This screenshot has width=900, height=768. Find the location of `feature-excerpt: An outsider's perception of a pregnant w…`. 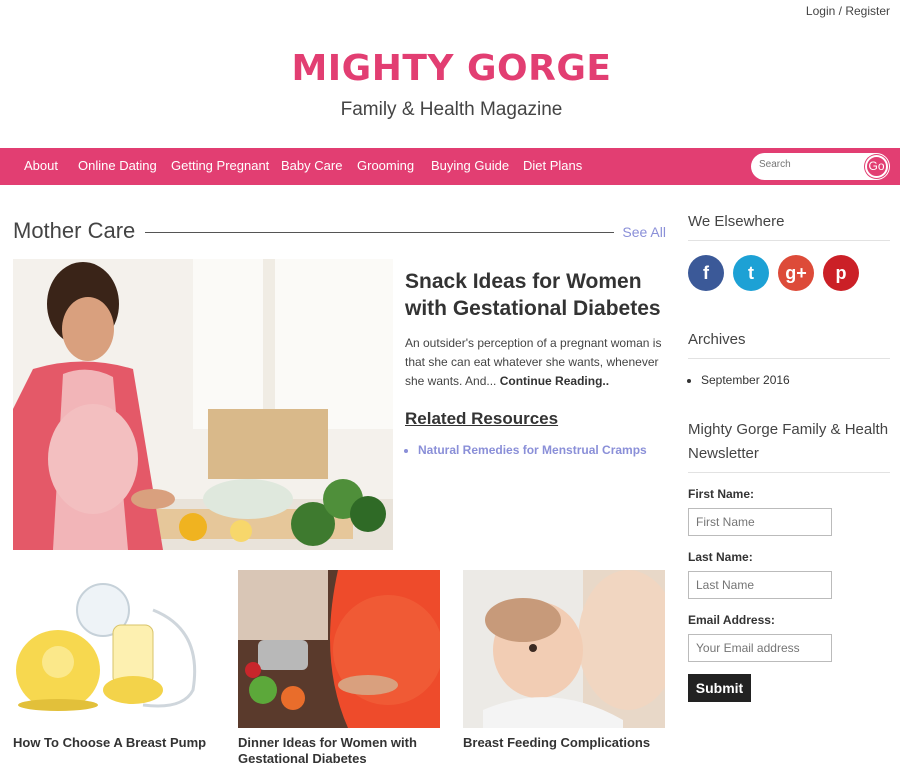

feature-excerpt: An outsider's perception of a pregnant w… is located at coordinates (535, 362).